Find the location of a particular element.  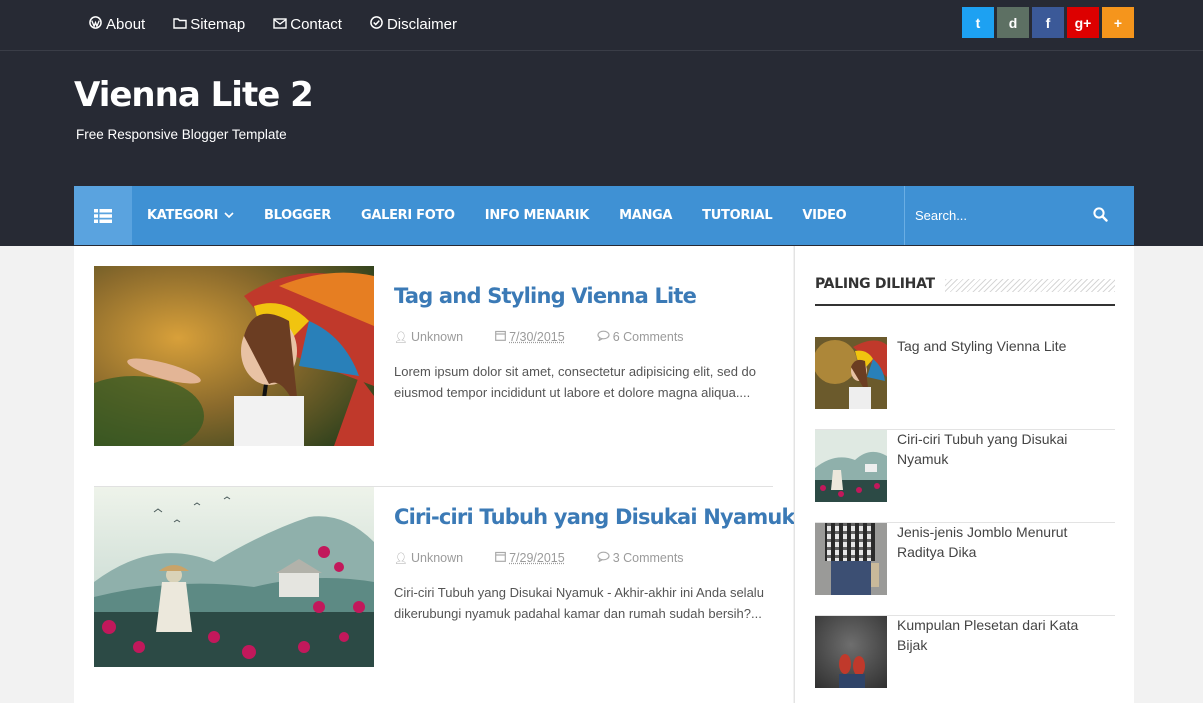

post-comments: 6 Comments is located at coordinates (648, 337).